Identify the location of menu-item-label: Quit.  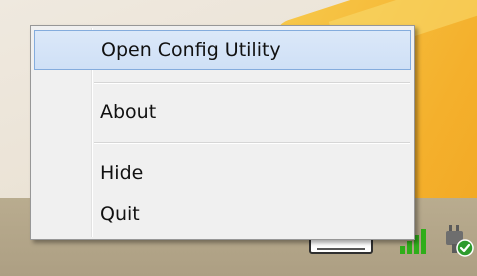
(120, 214).